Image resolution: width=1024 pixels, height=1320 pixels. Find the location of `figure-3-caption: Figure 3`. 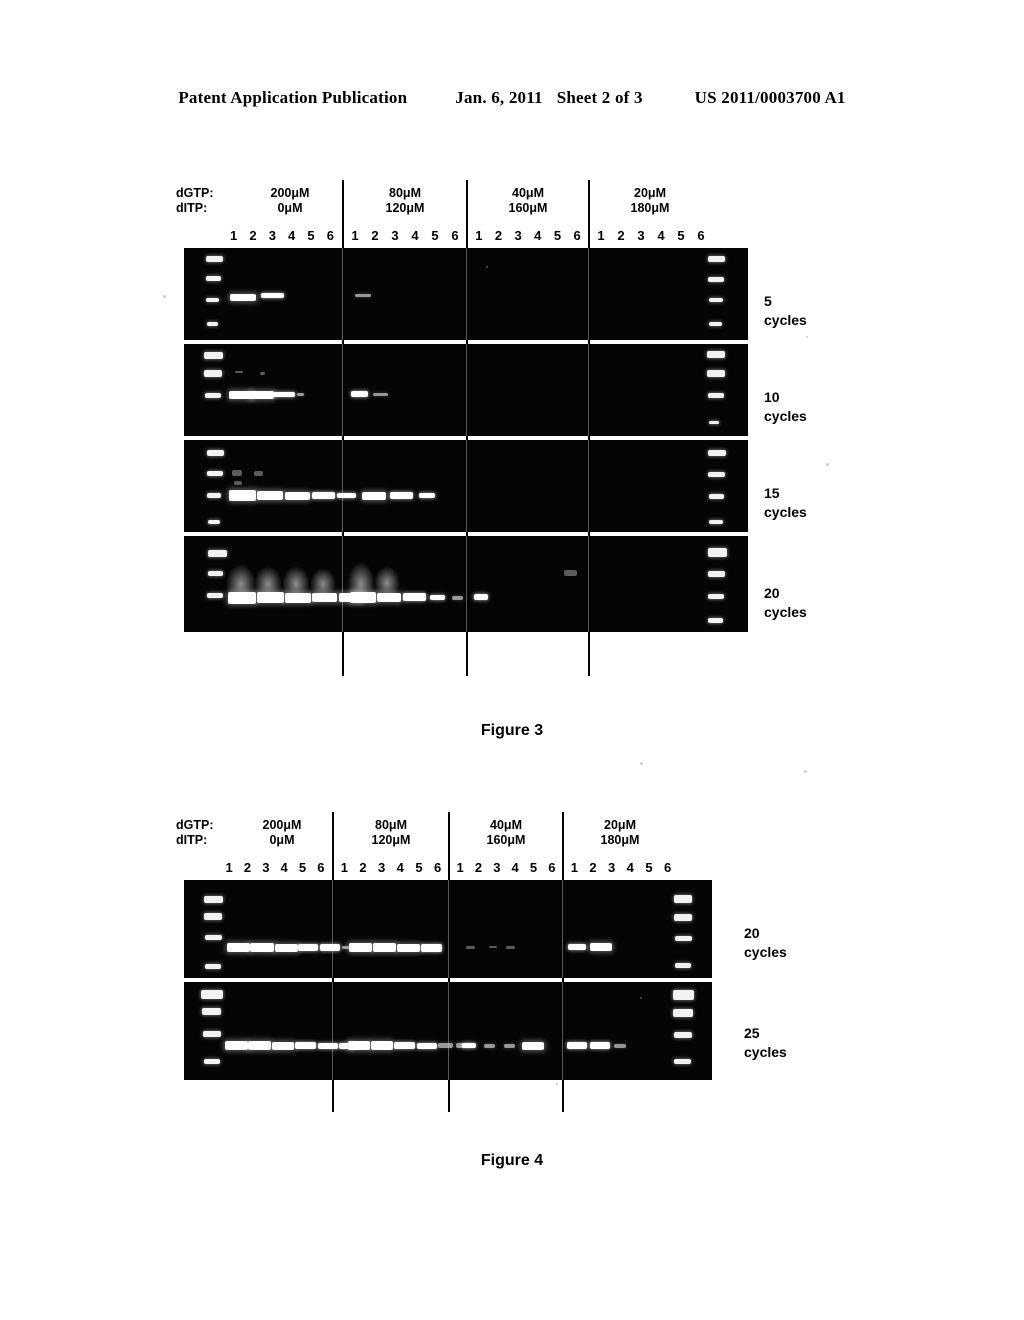

figure-3-caption: Figure 3 is located at coordinates (512, 730).